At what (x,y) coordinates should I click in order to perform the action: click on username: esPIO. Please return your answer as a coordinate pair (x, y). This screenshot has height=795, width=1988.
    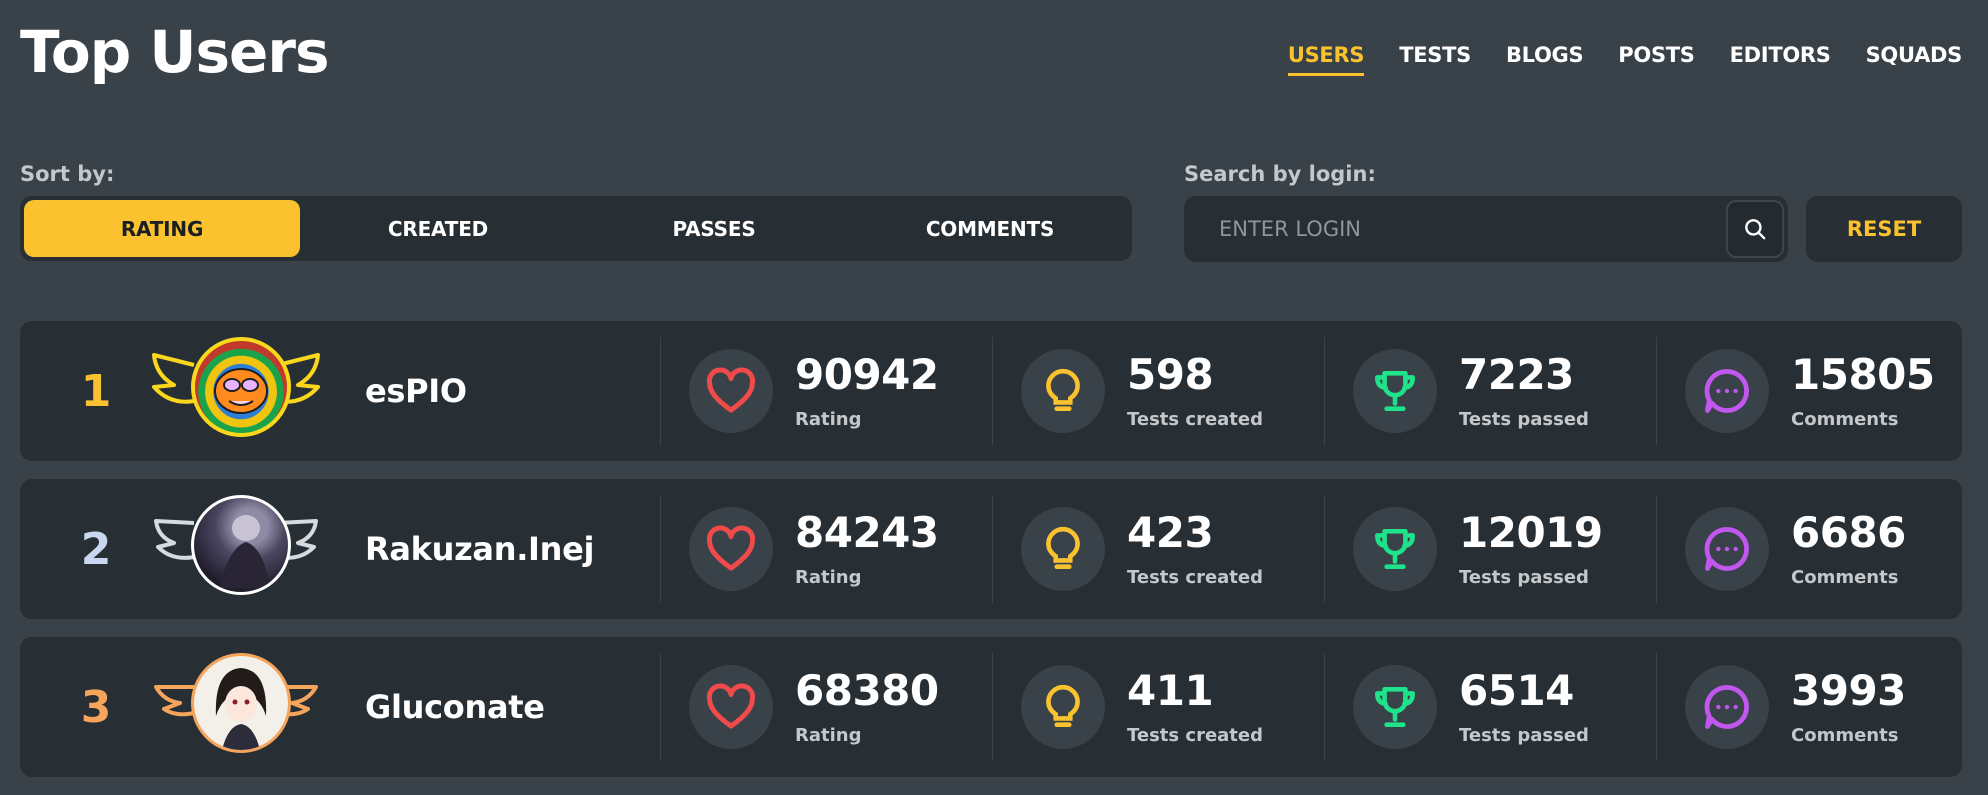
    Looking at the image, I should click on (416, 391).